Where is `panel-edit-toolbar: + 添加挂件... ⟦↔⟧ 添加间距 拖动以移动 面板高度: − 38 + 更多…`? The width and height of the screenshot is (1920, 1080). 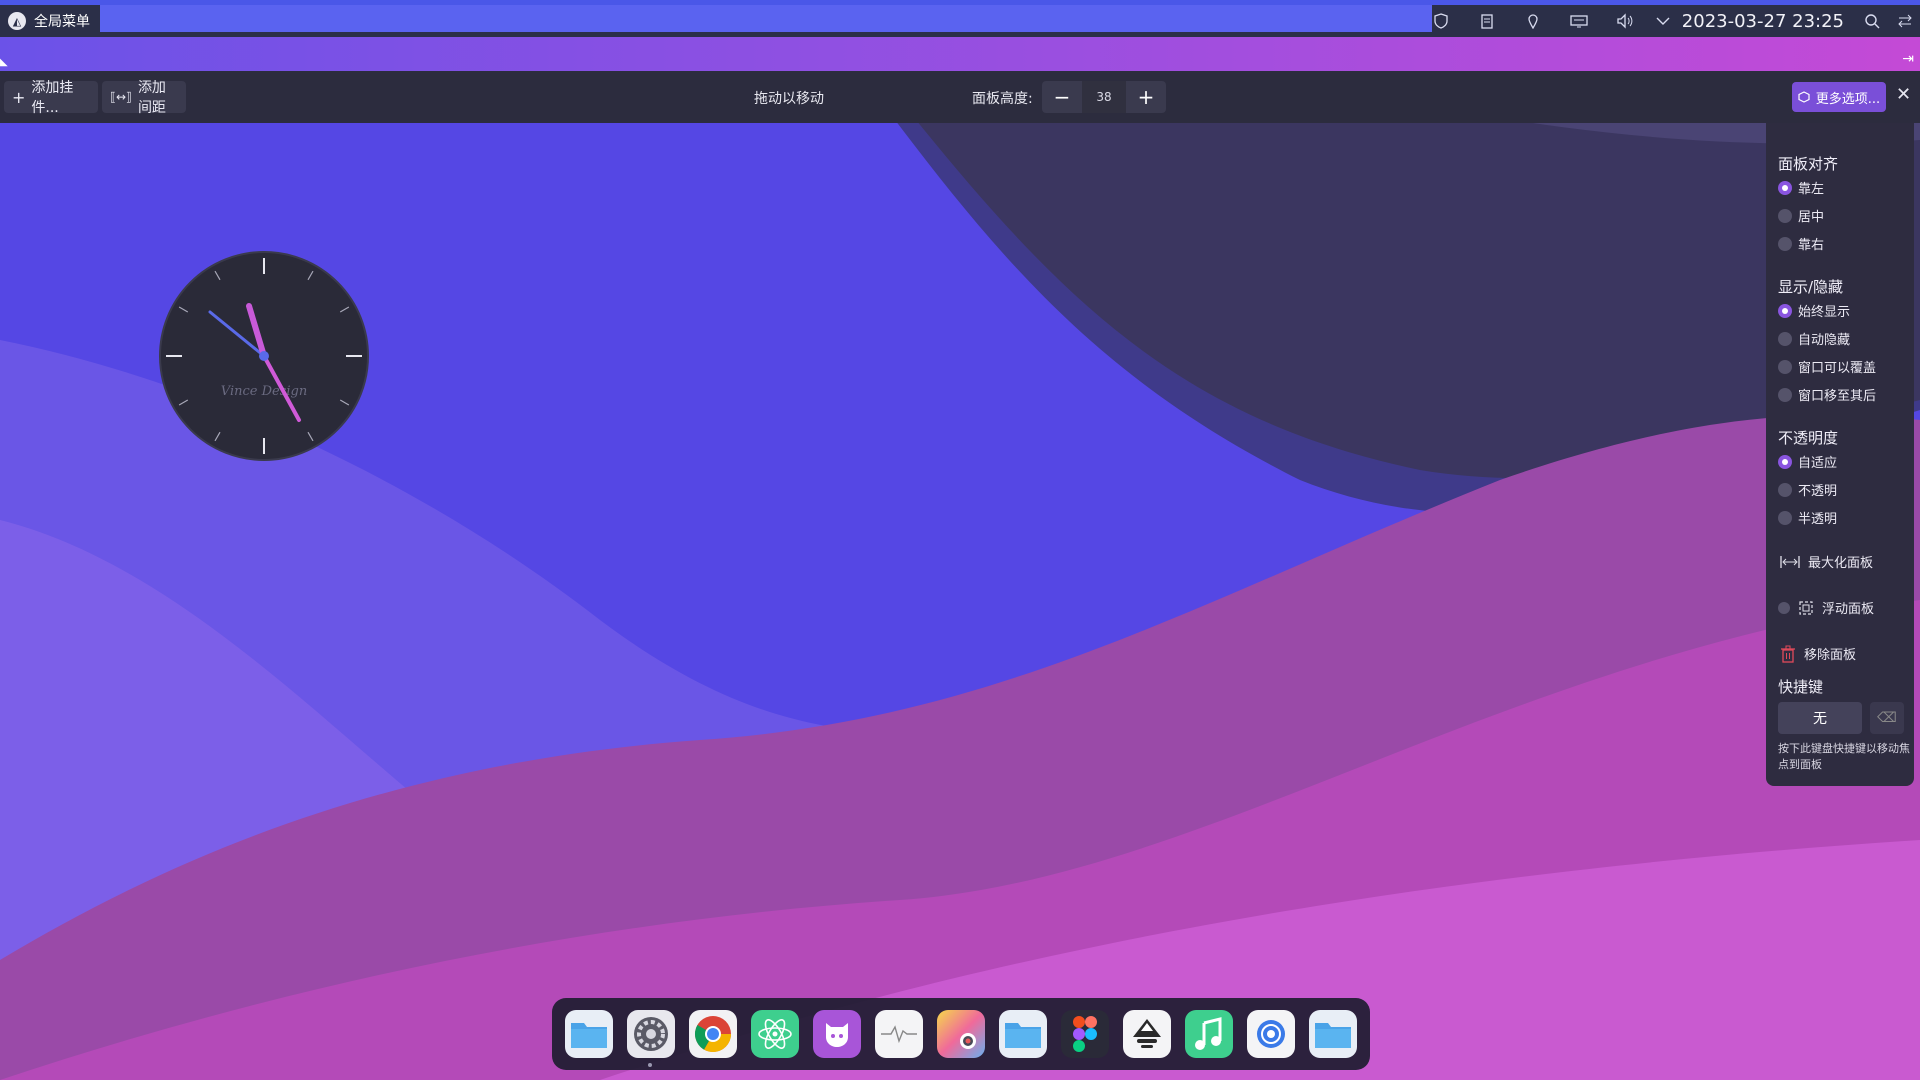
panel-edit-toolbar: + 添加挂件... ⟦↔⟧ 添加间距 拖动以移动 面板高度: − 38 + 更多… is located at coordinates (960, 97).